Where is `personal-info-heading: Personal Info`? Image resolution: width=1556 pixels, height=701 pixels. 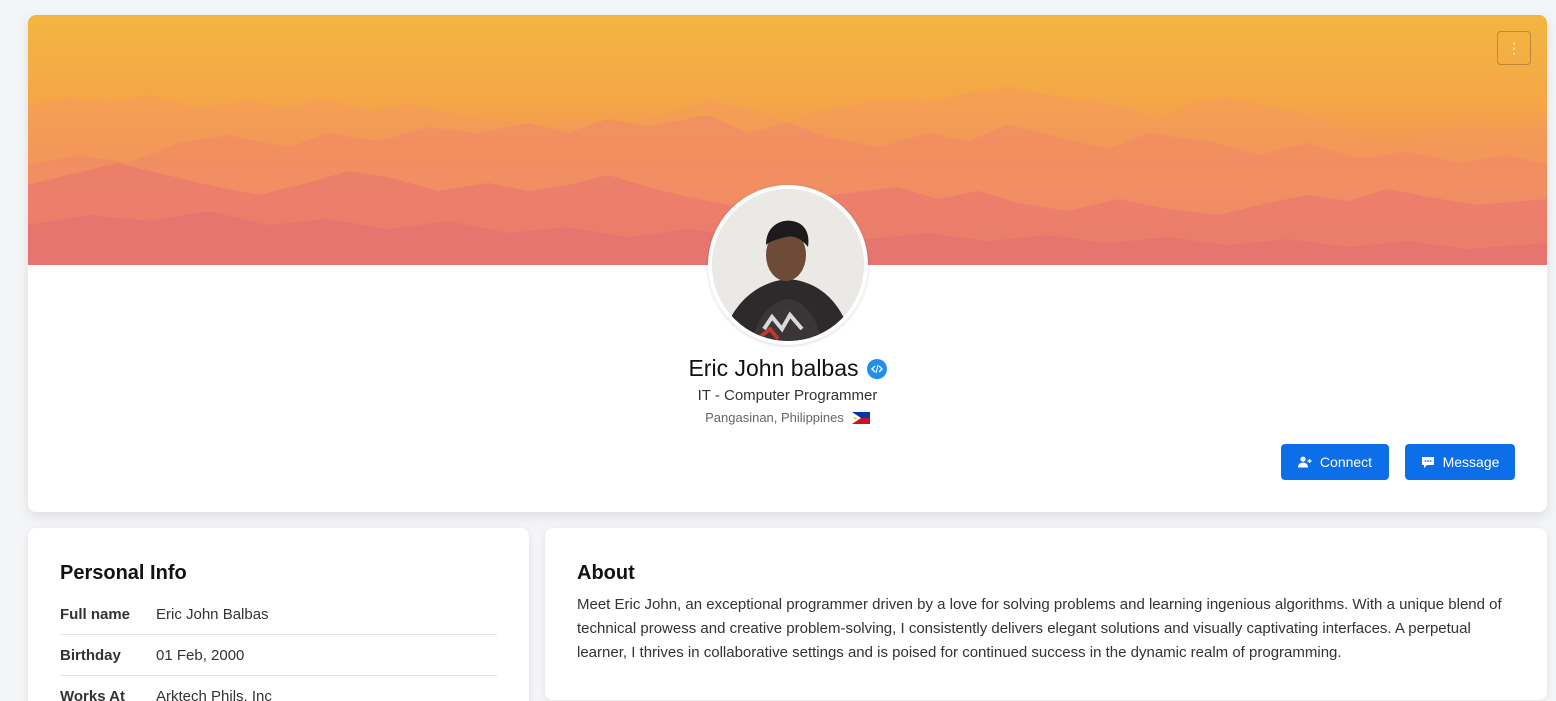
personal-info-heading: Personal Info is located at coordinates (123, 573).